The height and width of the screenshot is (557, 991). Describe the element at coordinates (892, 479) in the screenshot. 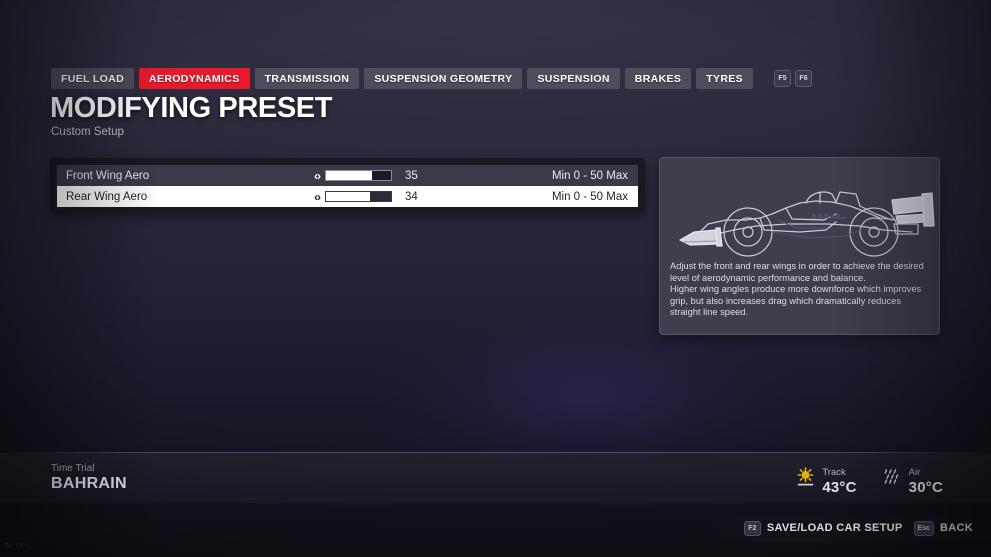

I see `drizzle-icon` at that location.